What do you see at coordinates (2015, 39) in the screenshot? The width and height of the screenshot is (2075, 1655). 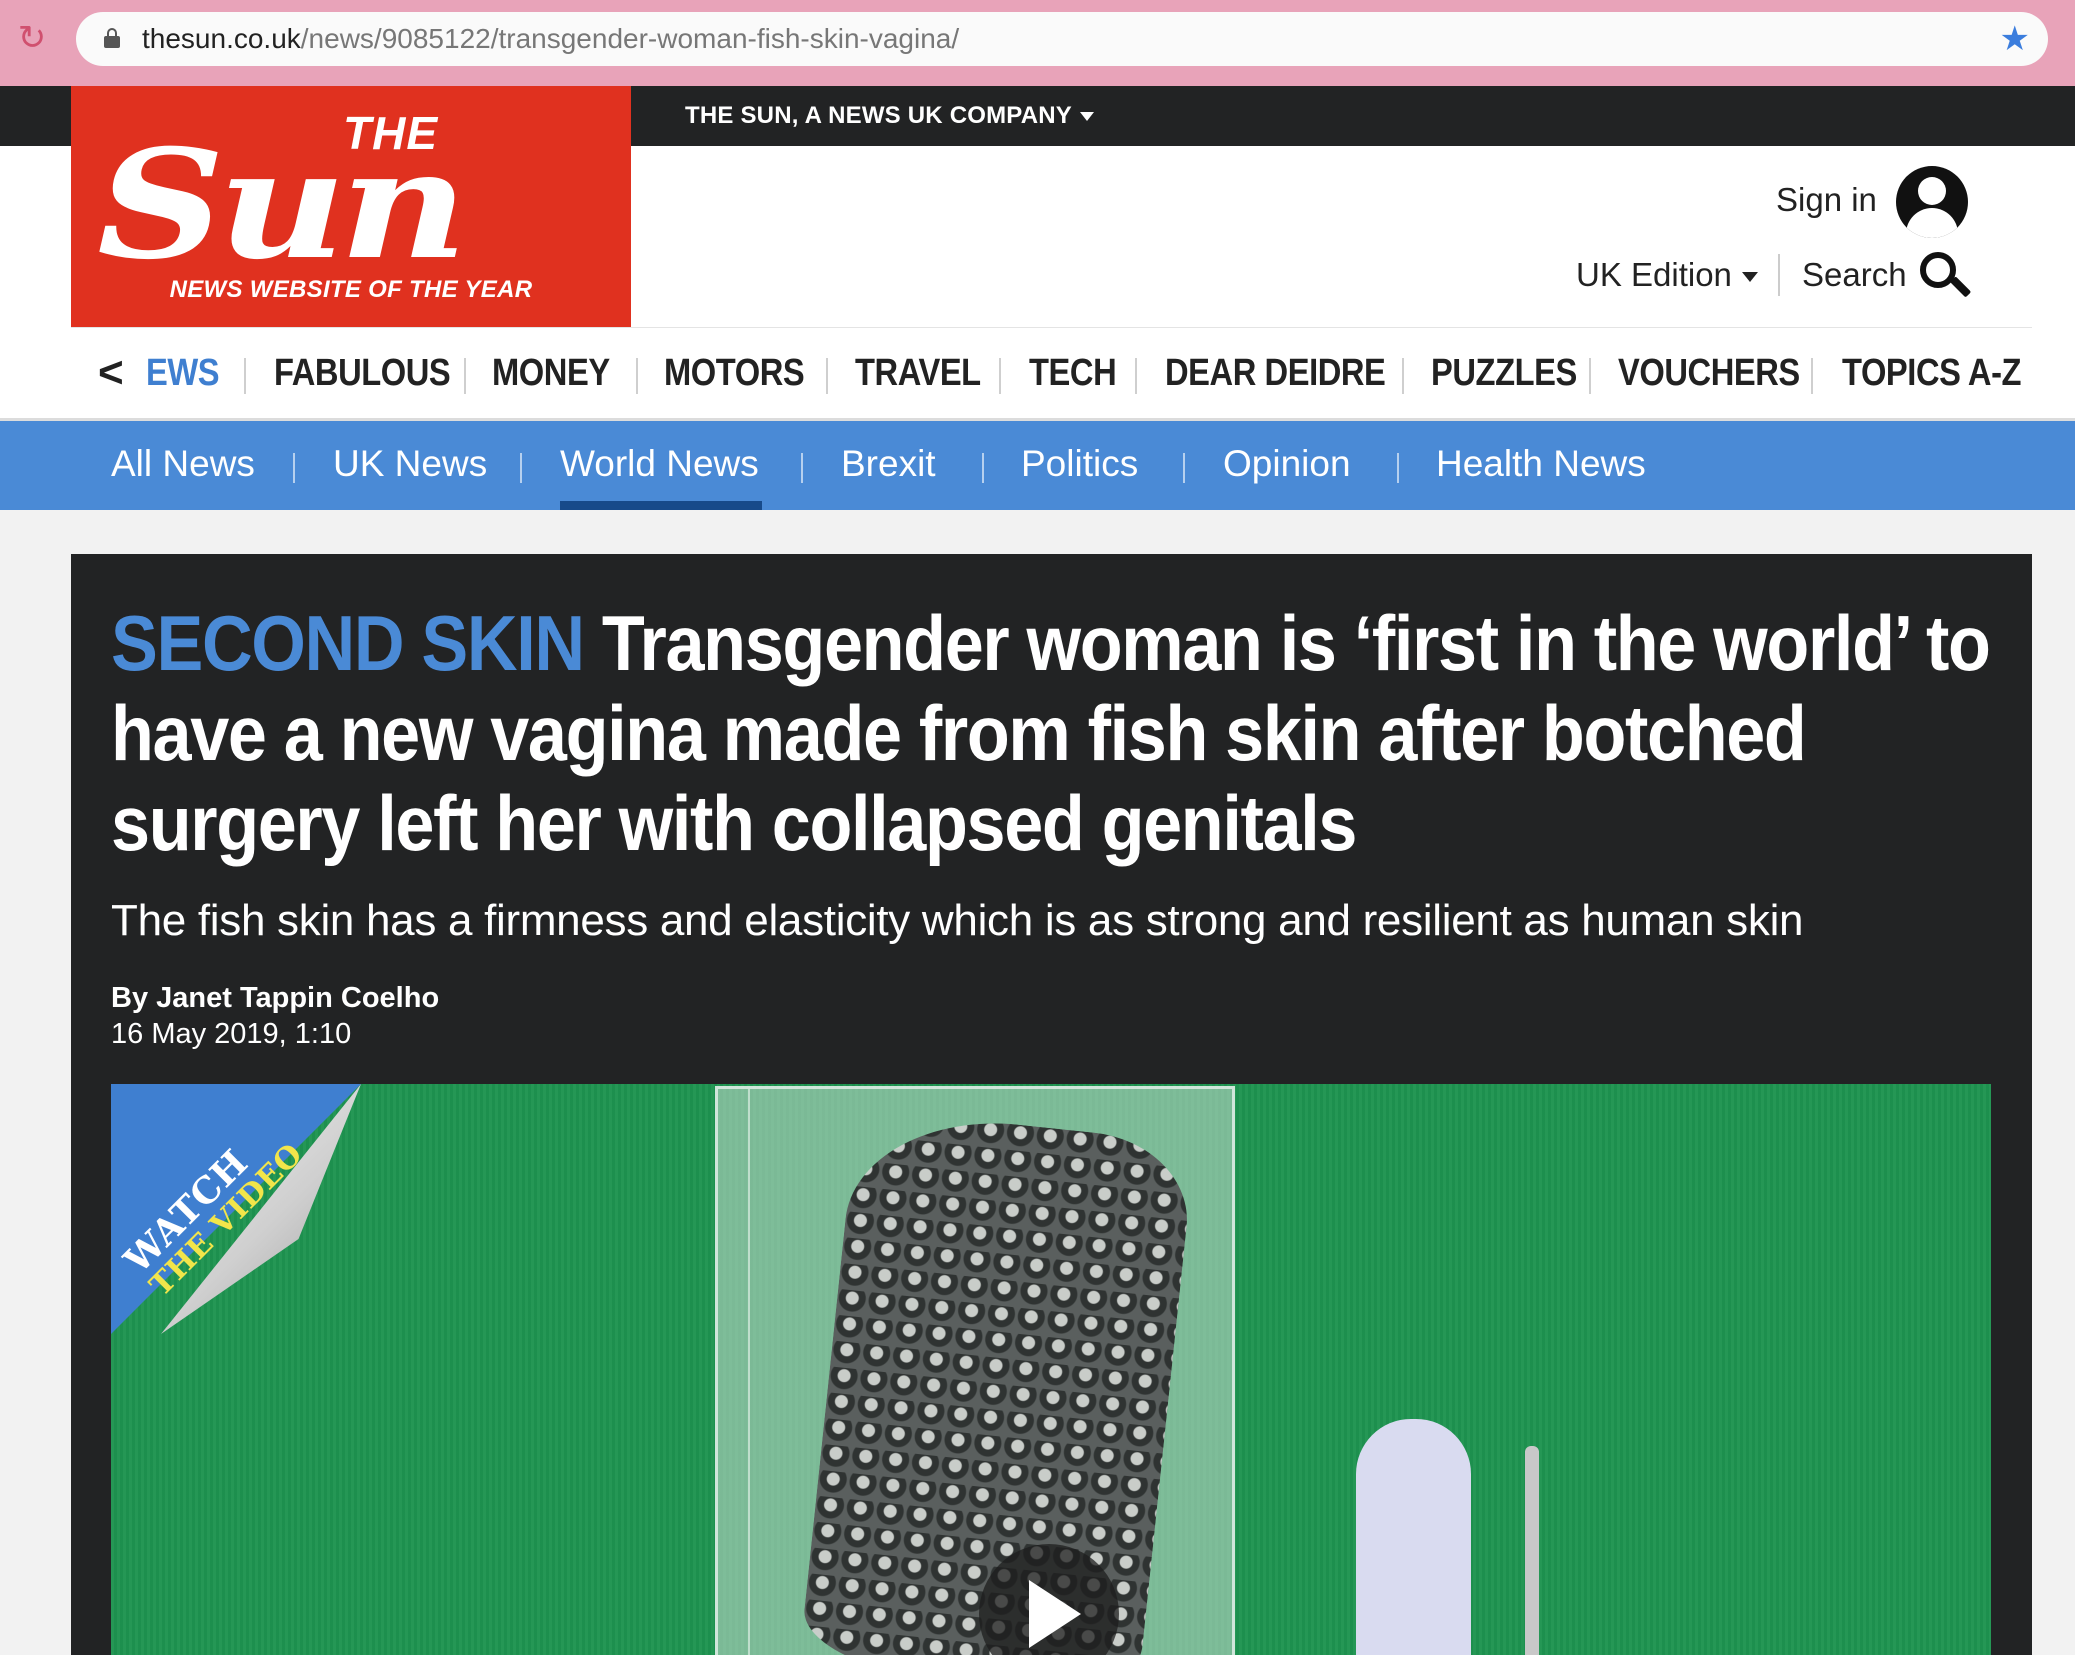 I see `star-icon: ★` at bounding box center [2015, 39].